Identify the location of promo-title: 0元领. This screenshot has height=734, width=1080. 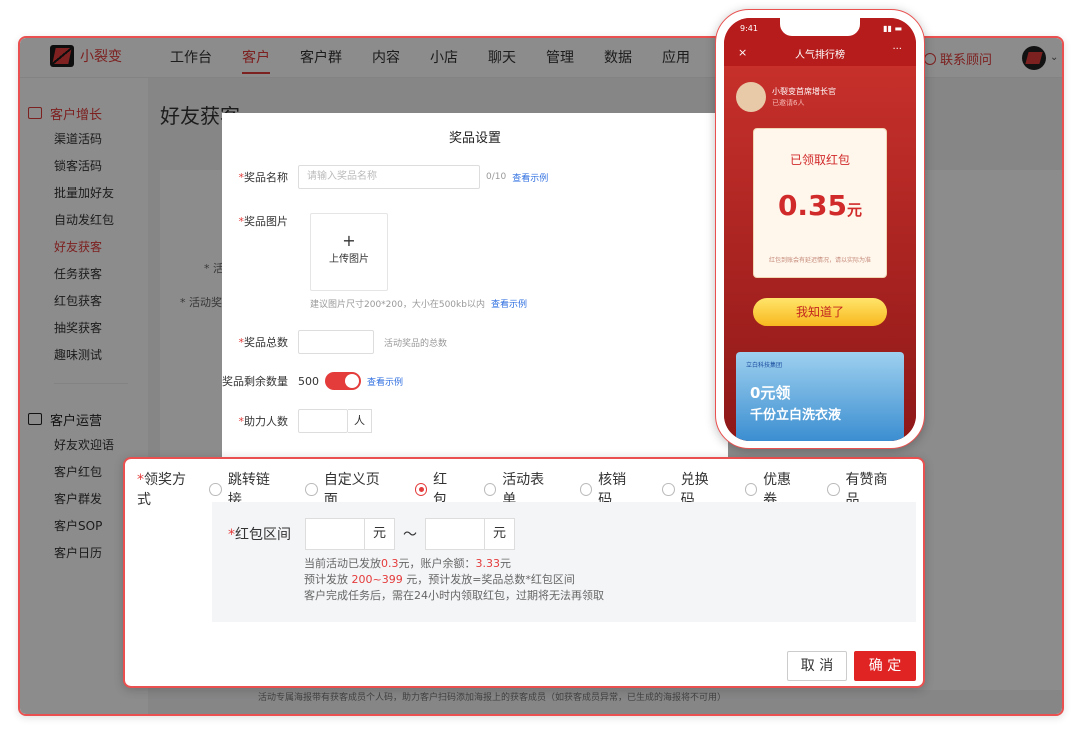
(770, 393).